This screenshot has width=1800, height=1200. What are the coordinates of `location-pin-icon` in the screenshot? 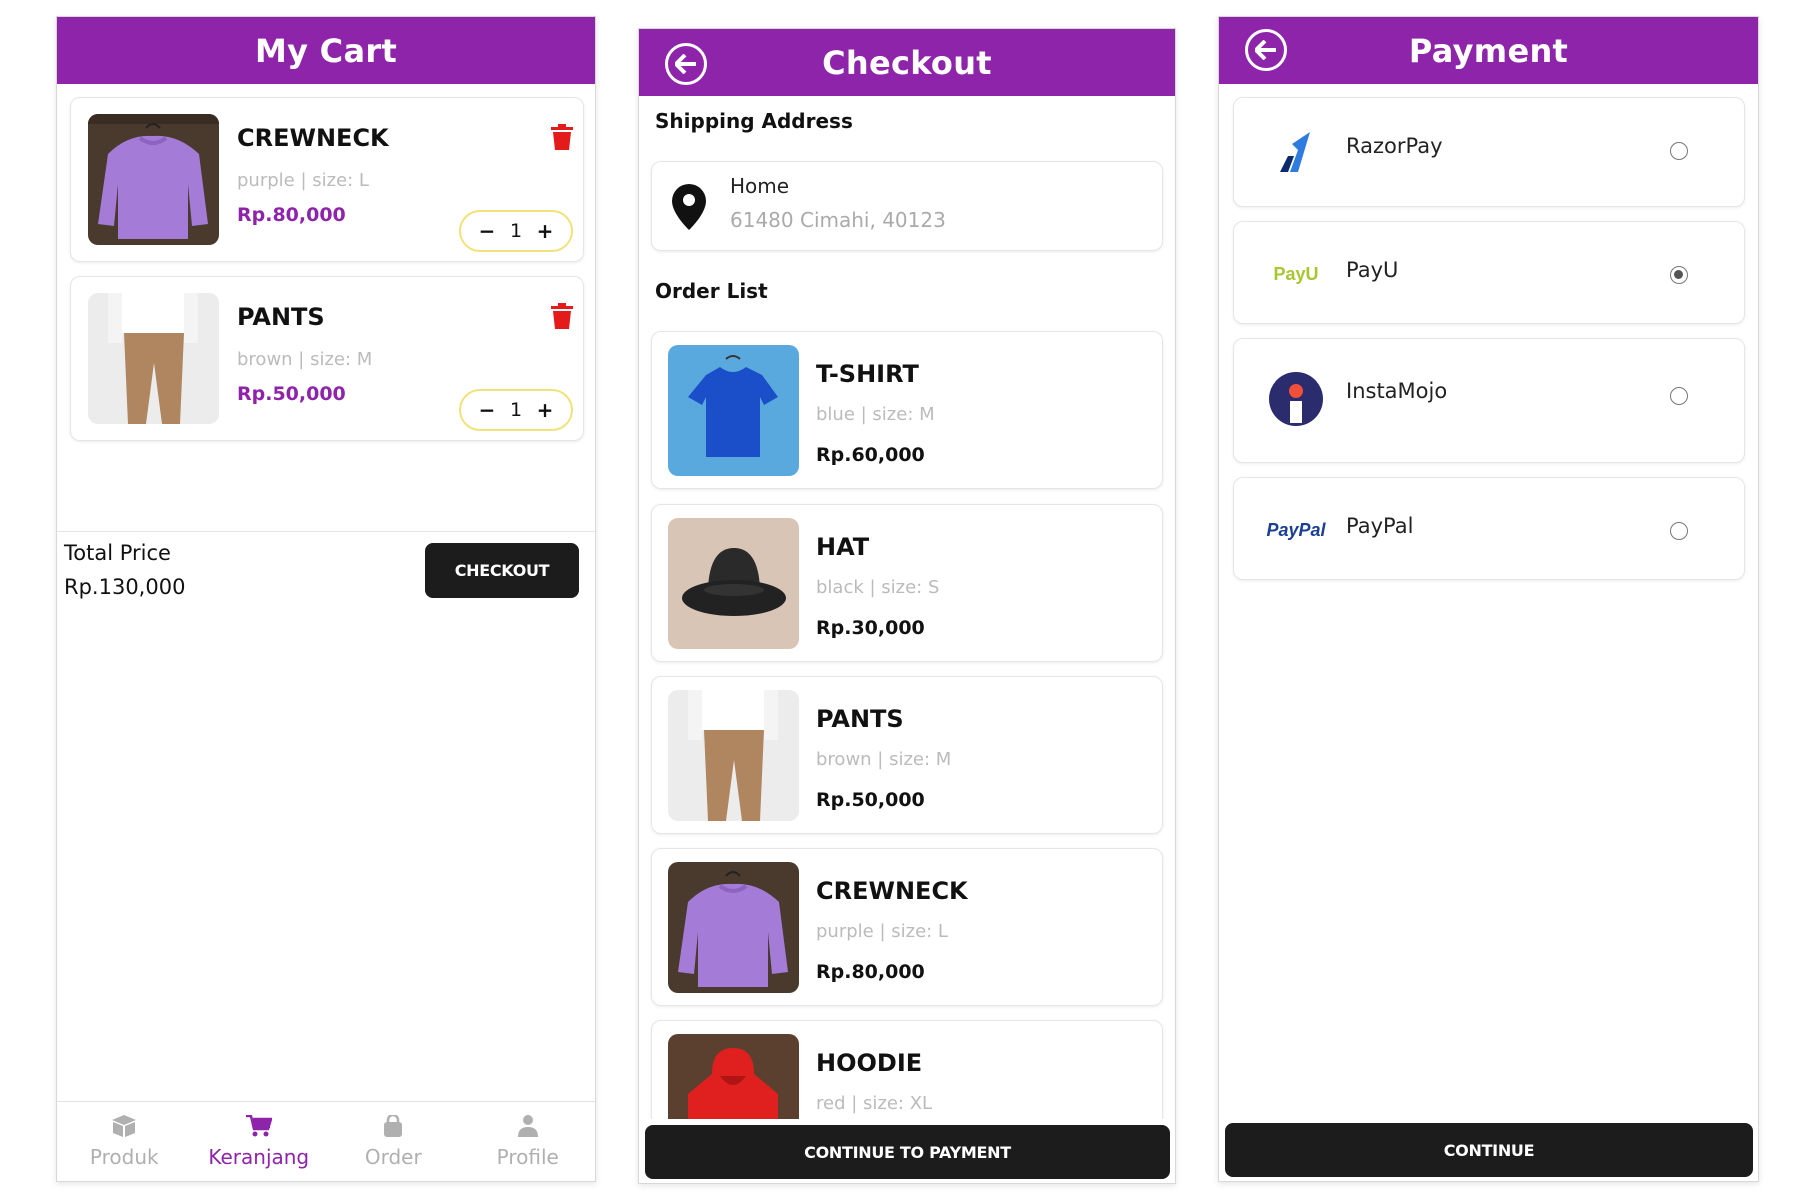 It's located at (689, 207).